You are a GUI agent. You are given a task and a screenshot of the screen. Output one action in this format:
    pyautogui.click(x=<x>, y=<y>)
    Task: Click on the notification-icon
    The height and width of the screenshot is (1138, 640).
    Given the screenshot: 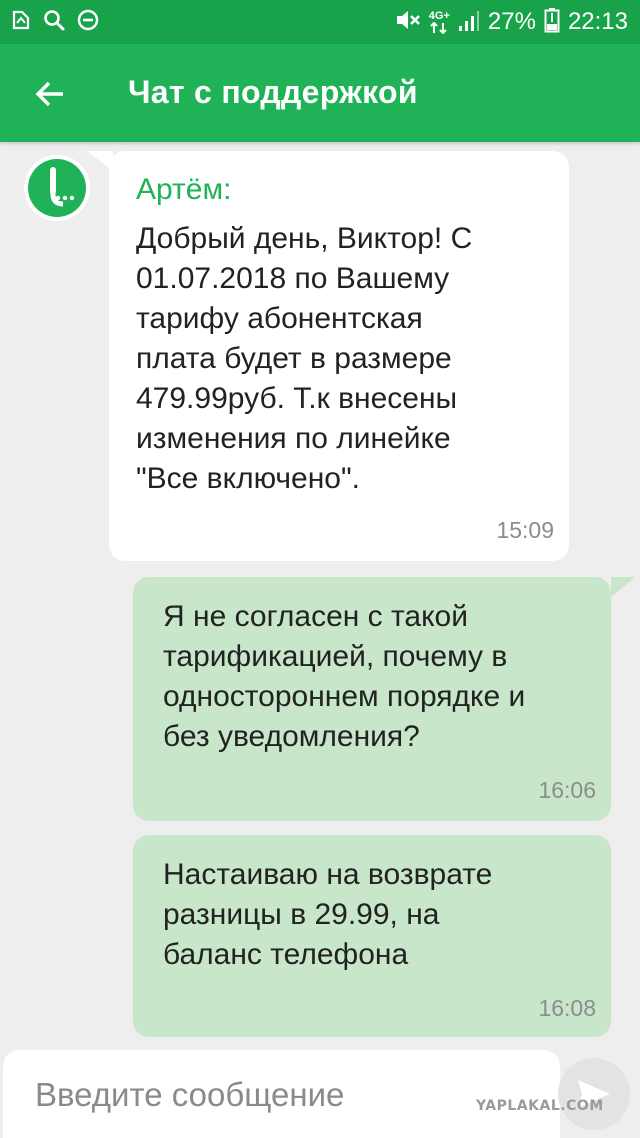 What is the action you would take?
    pyautogui.click(x=21, y=22)
    